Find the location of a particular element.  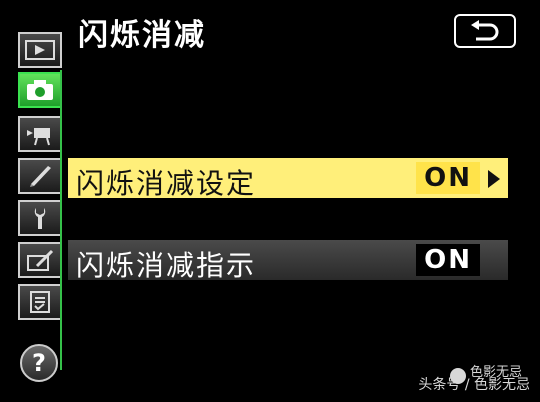

camera-icon is located at coordinates (40, 90).